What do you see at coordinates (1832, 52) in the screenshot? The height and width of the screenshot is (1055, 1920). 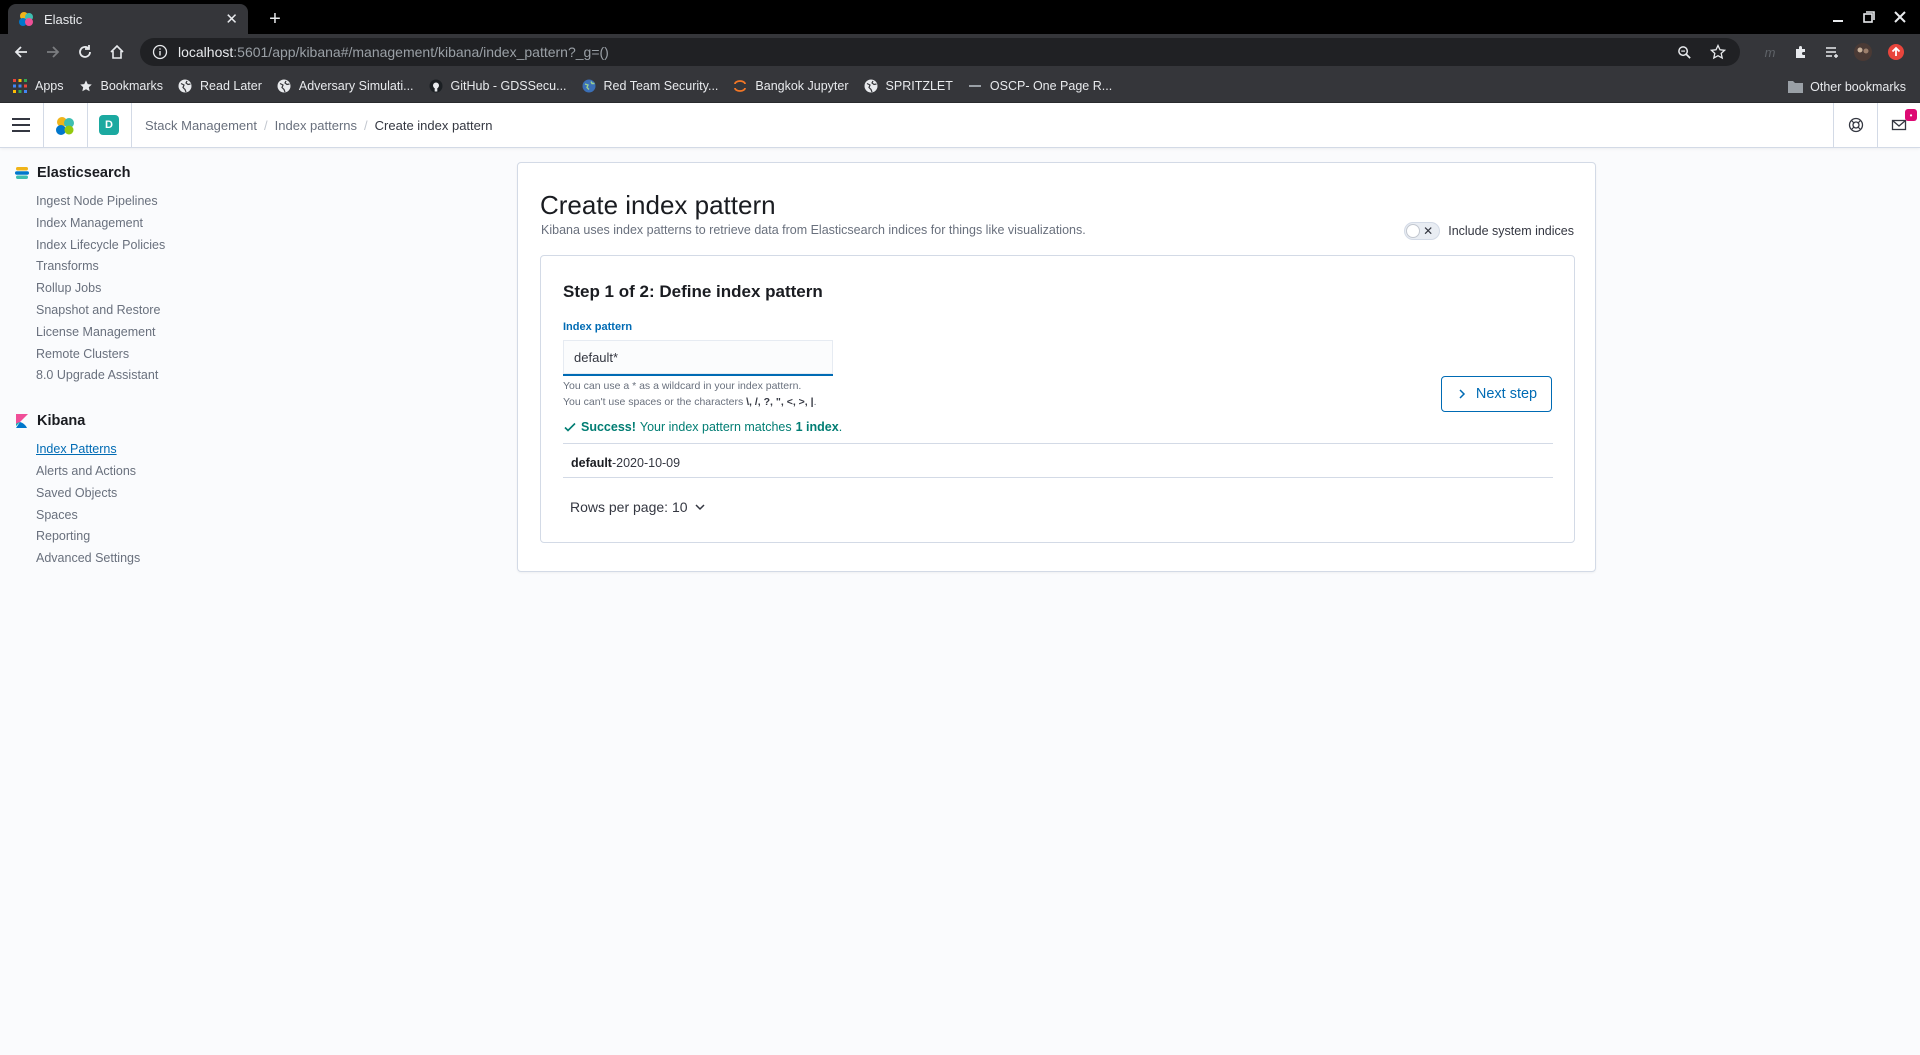 I see `reading-list-icon` at bounding box center [1832, 52].